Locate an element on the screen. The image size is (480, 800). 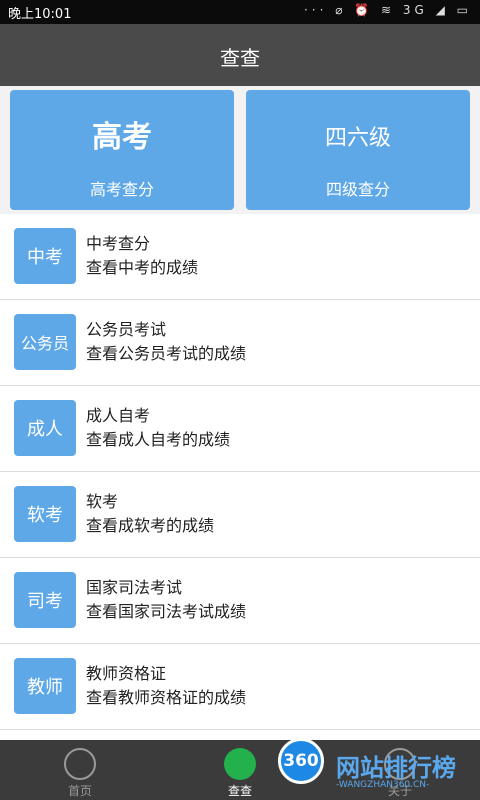
list-item-subtitle: 查看成人自考的成绩 is located at coordinates (158, 439).